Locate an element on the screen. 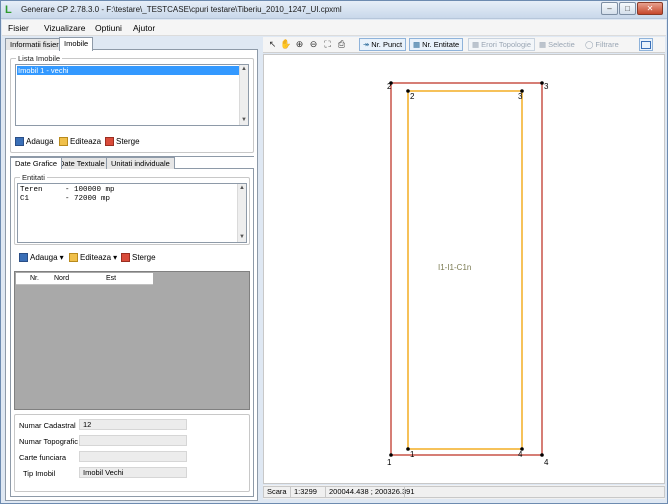 Image resolution: width=668 pixels, height=504 pixels. nr-entitate-label: Nr. Entitate is located at coordinates (441, 44).